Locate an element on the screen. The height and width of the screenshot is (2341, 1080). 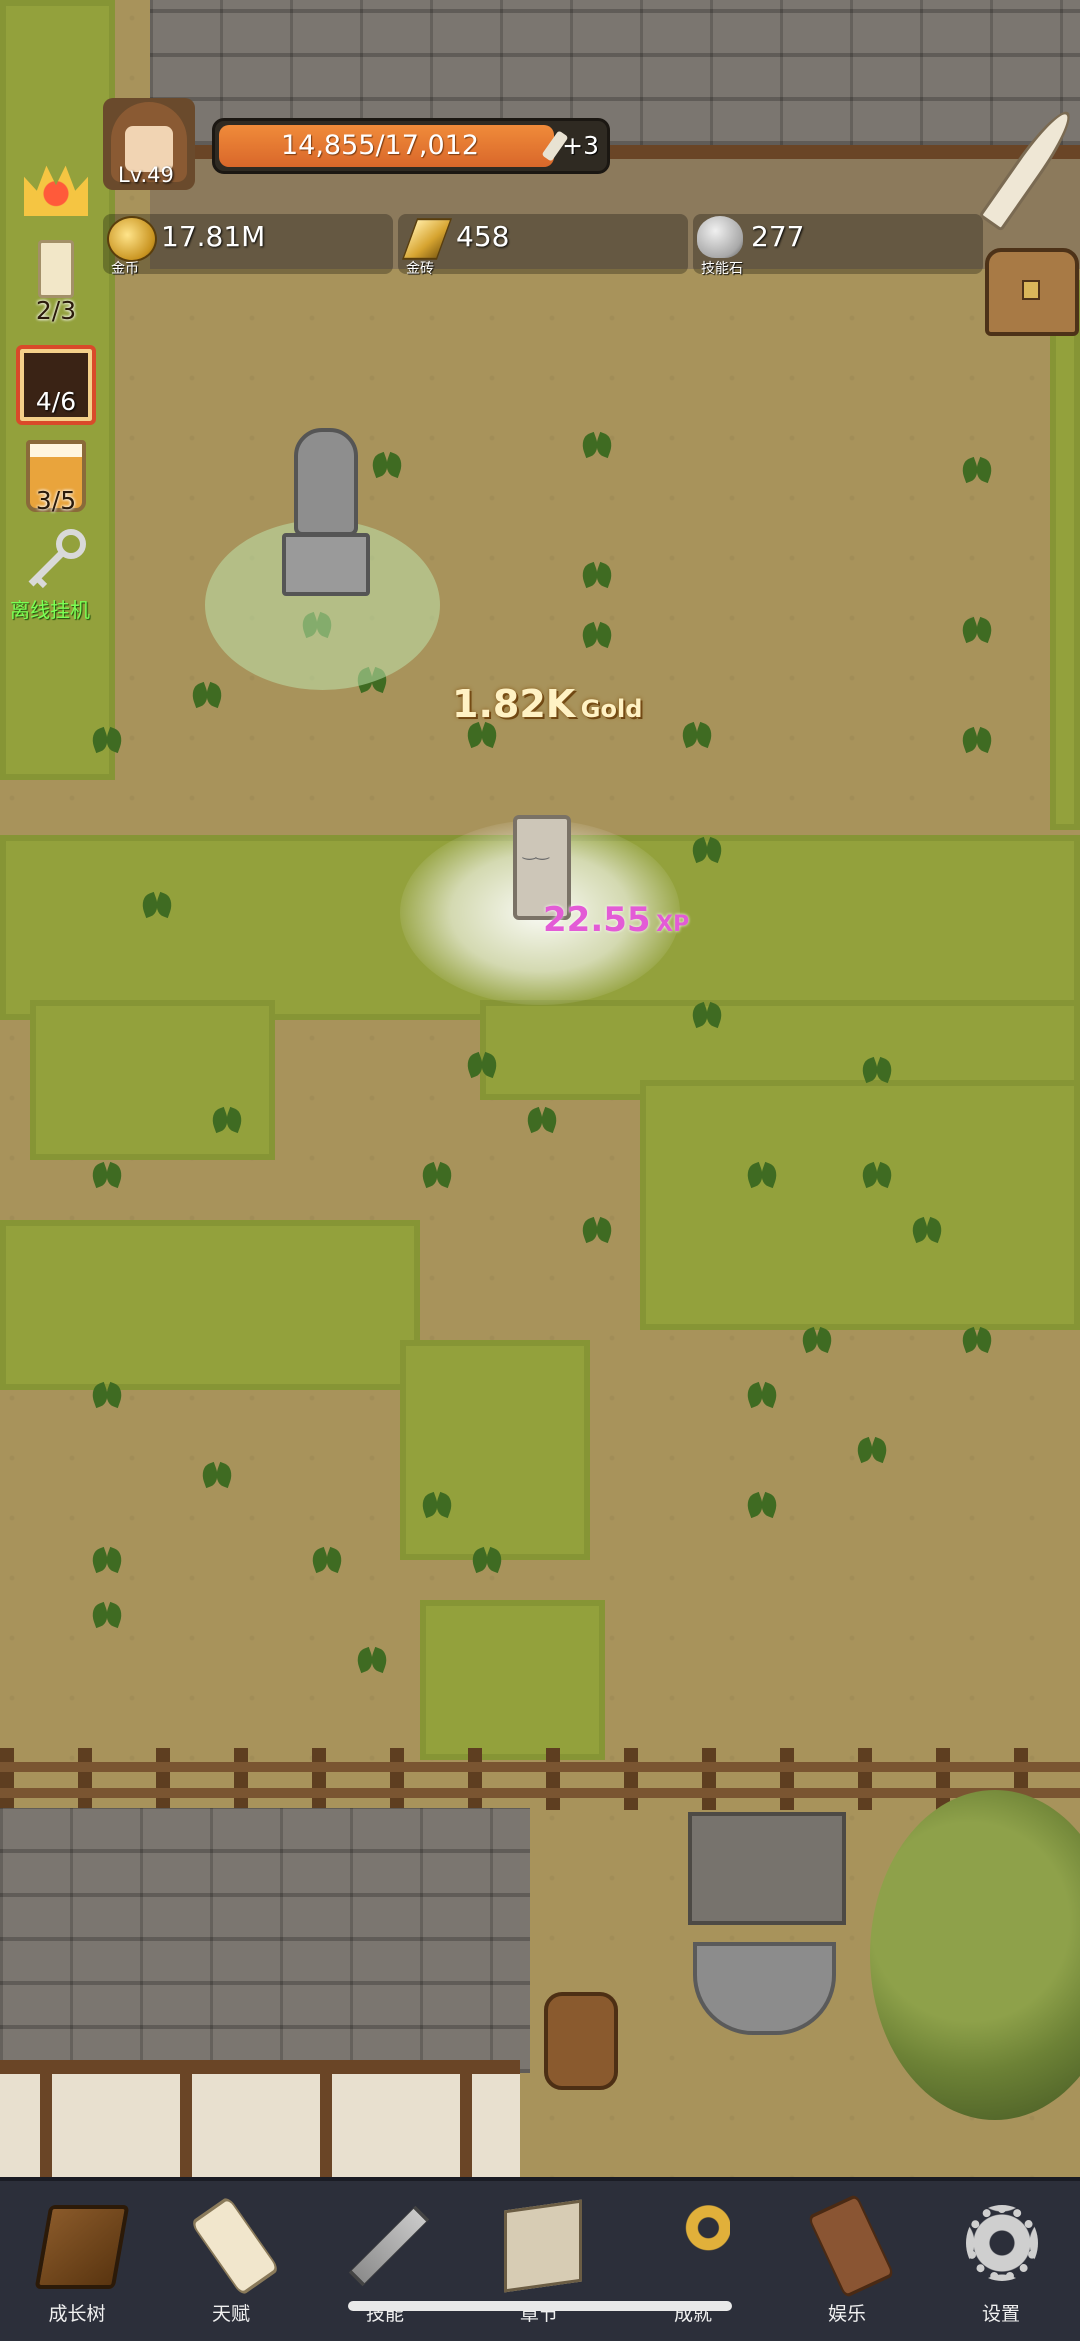
idle-offline-label: 离线挂机 is located at coordinates (50, 610).